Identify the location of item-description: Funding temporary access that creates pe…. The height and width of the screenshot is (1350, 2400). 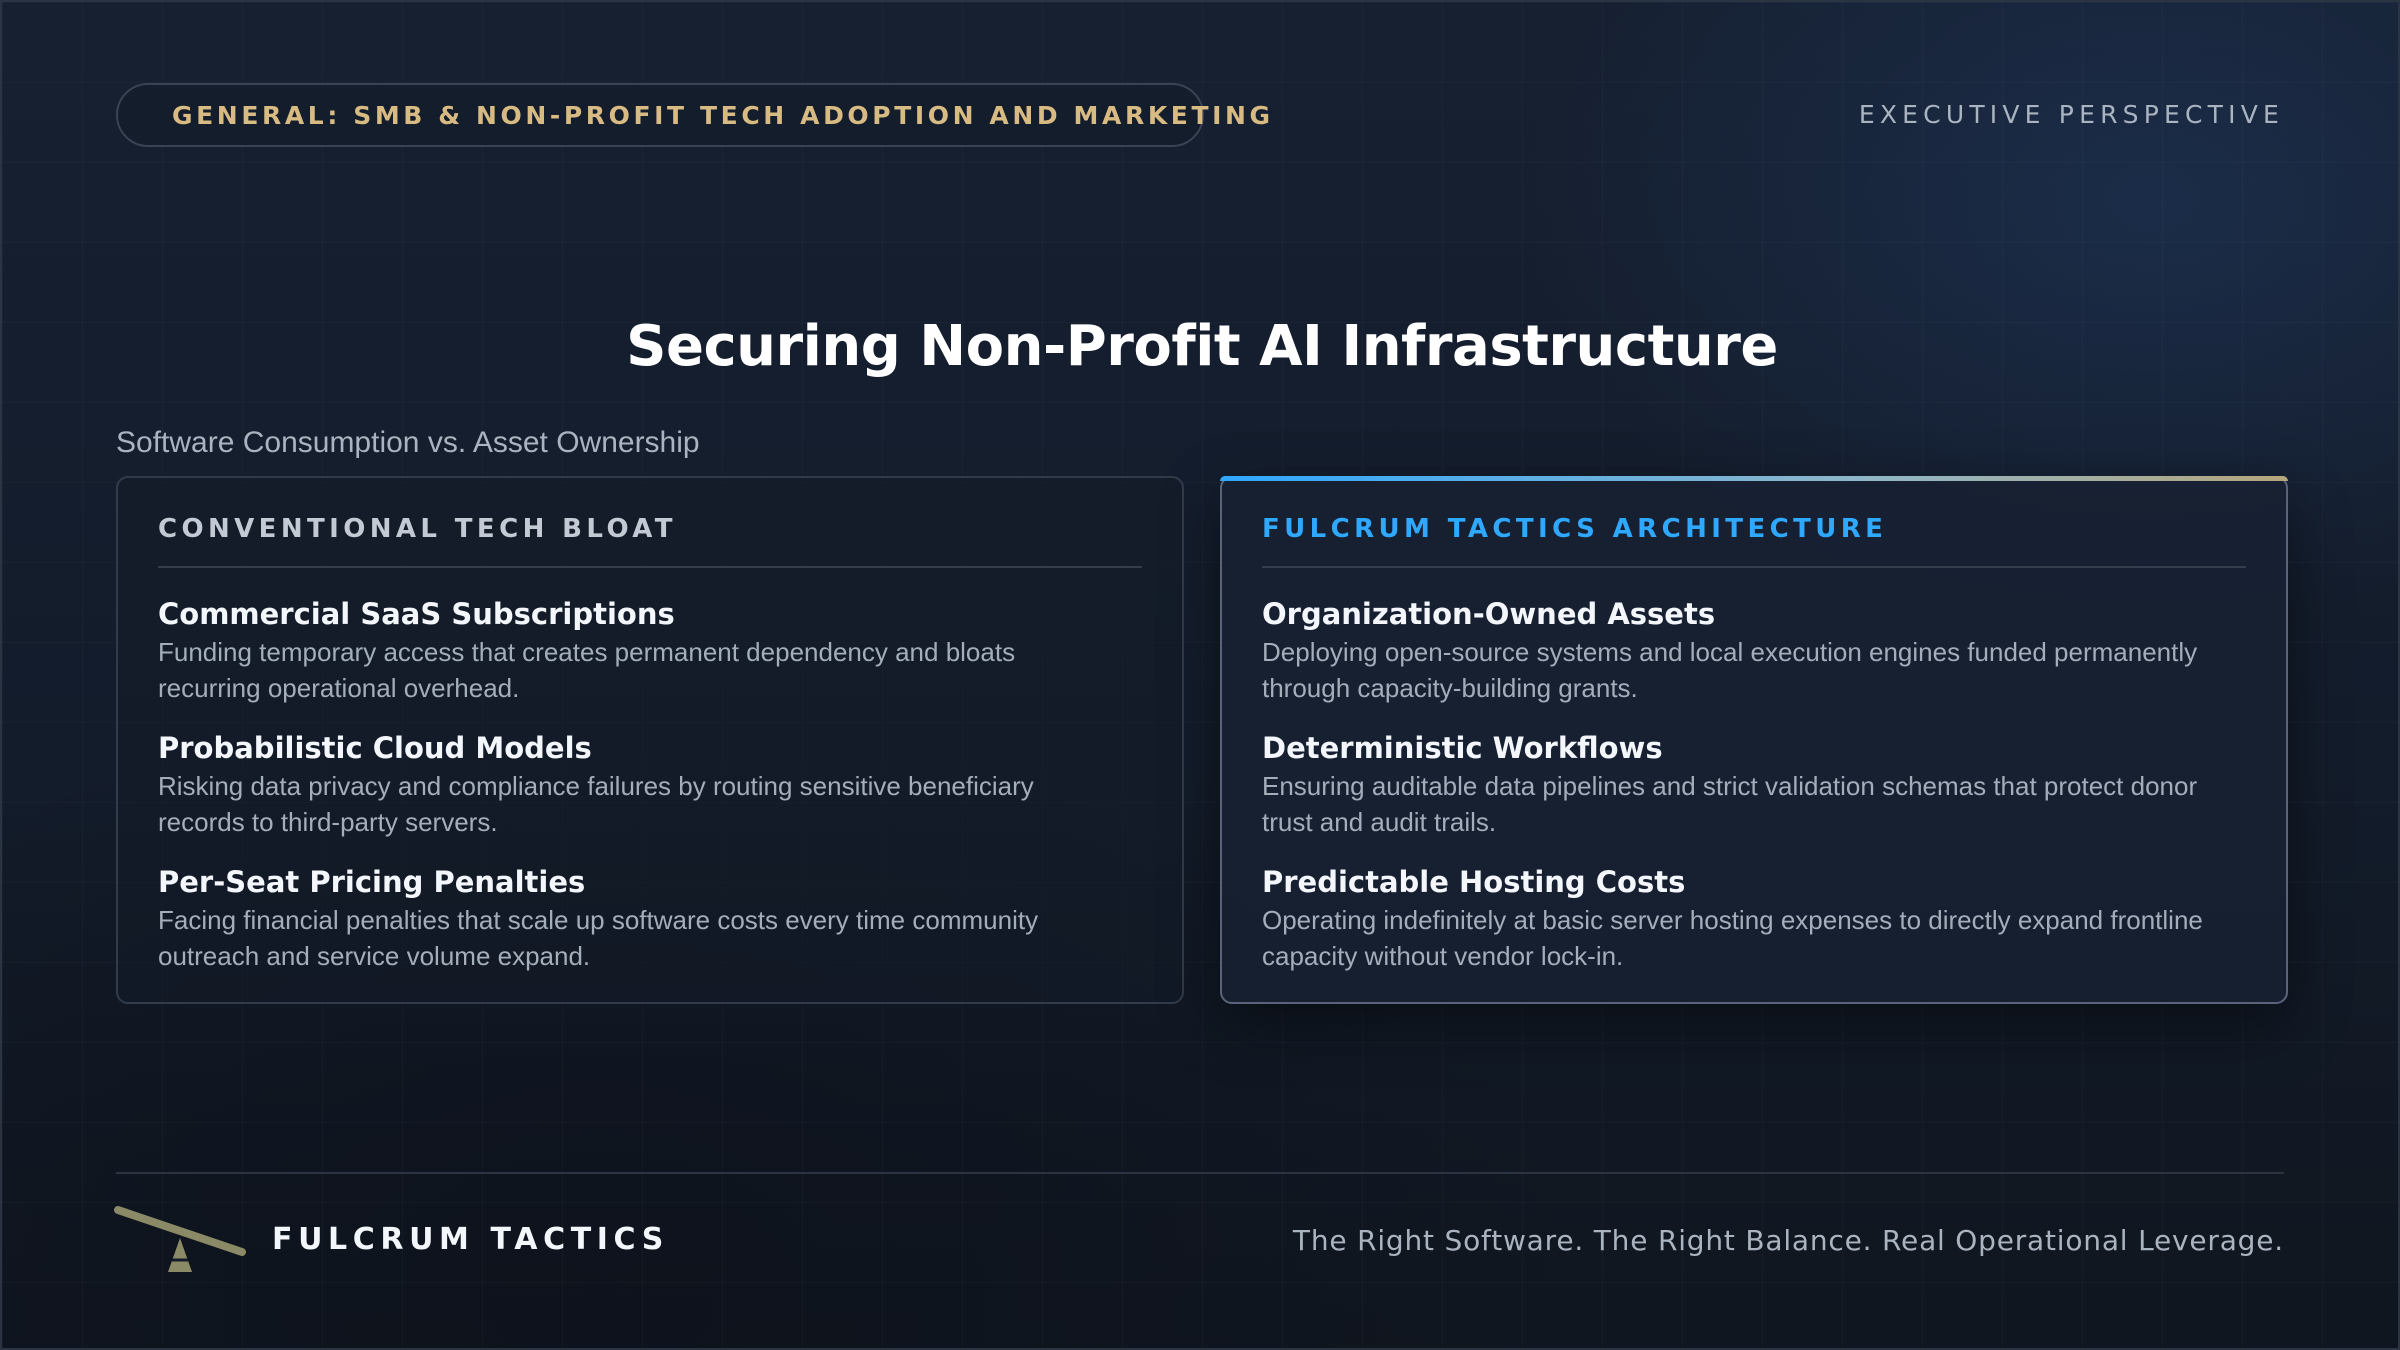
(587, 670).